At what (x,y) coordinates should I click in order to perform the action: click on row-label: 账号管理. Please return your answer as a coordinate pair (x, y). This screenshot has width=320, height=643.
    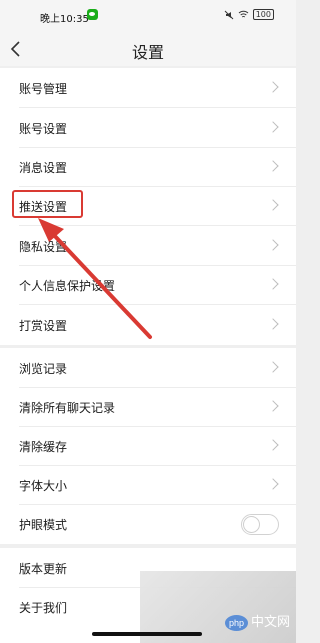
    Looking at the image, I should click on (43, 89).